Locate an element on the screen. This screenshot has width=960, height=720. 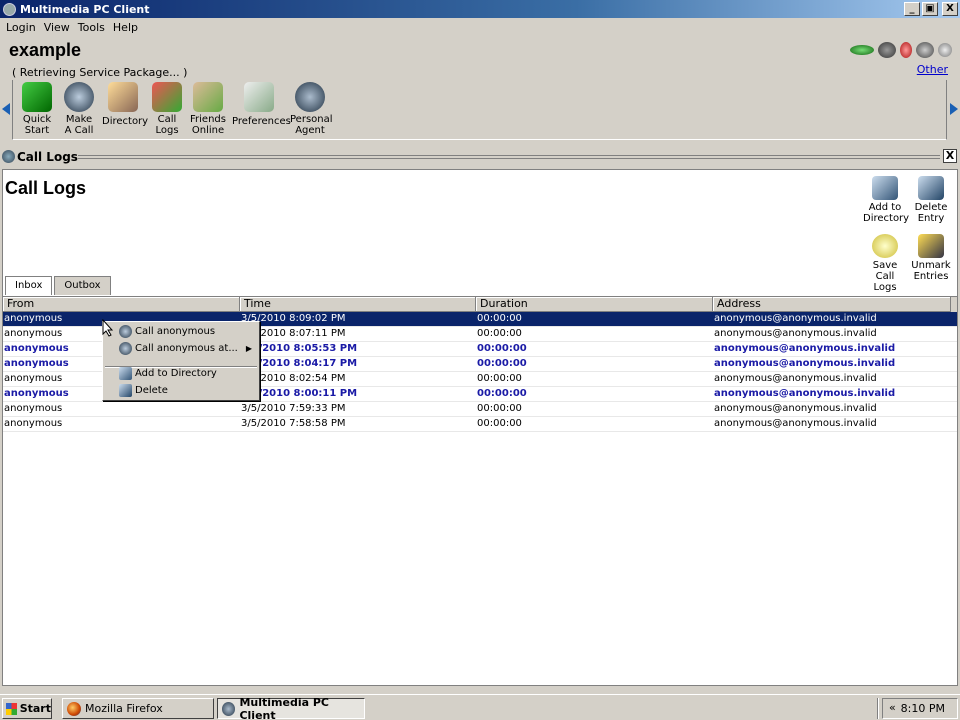
tray-separator is located at coordinates (878, 708).